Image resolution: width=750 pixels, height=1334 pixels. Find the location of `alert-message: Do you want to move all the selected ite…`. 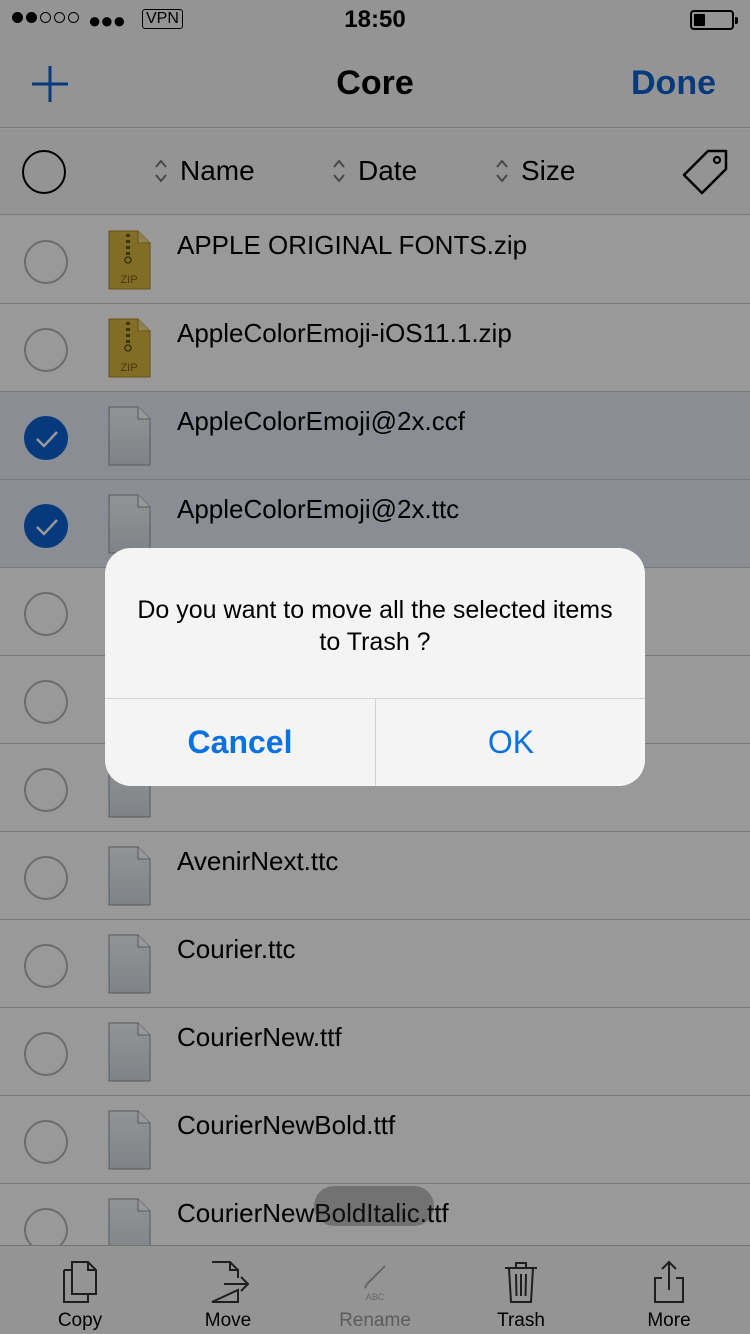

alert-message: Do you want to move all the selected ite… is located at coordinates (375, 626).